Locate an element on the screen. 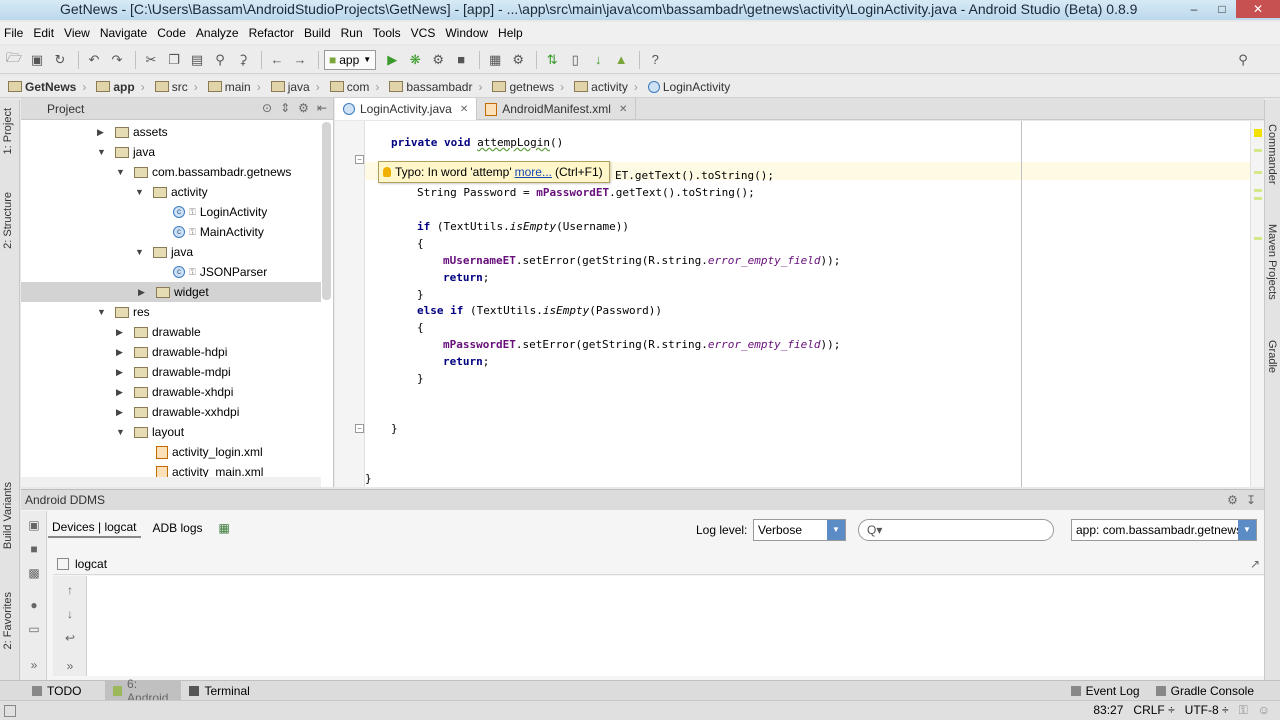 The image size is (1280, 720). project-structure-icon: ▦ is located at coordinates (495, 60).